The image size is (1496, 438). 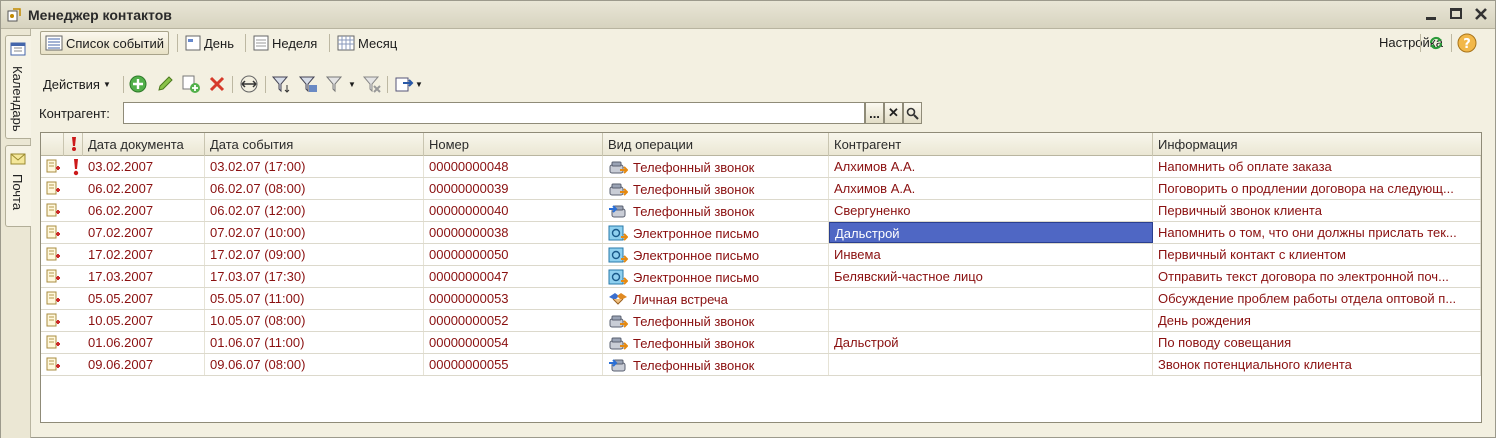 What do you see at coordinates (991, 210) in the screenshot?
I see `counterparty-cell: Свергуненко` at bounding box center [991, 210].